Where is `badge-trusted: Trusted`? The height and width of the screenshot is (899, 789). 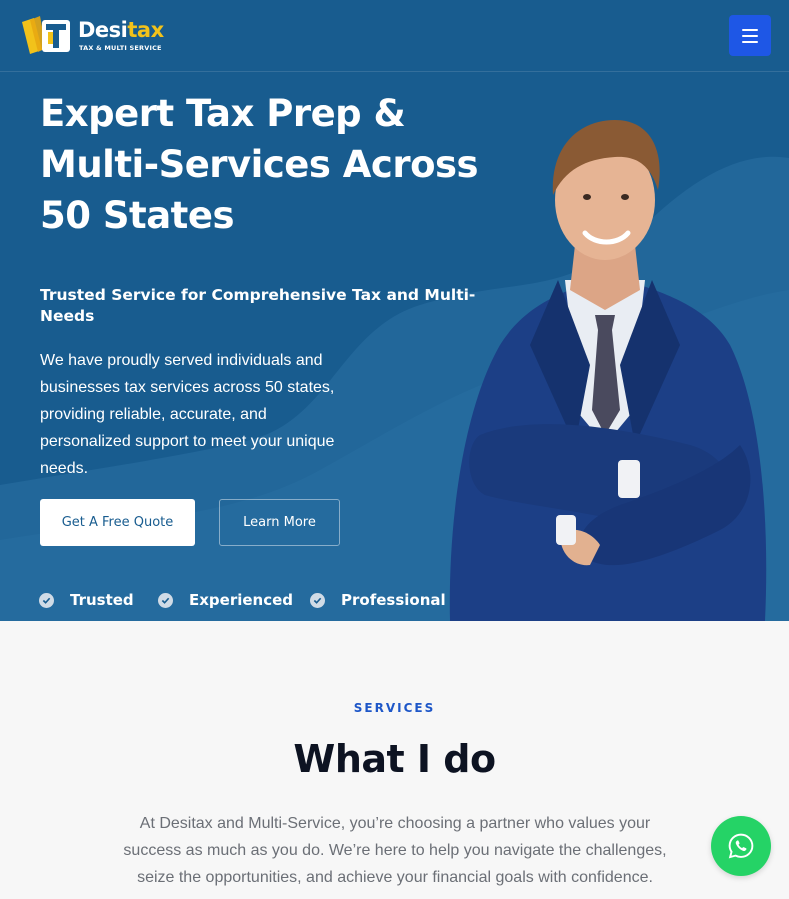
badge-trusted: Trusted is located at coordinates (86, 600).